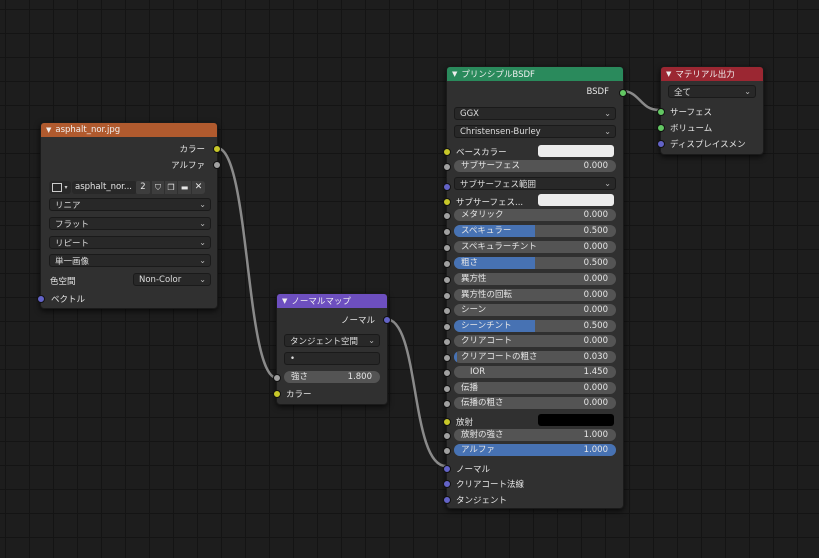  What do you see at coordinates (198, 187) in the screenshot?
I see `close-icon: ✕` at bounding box center [198, 187].